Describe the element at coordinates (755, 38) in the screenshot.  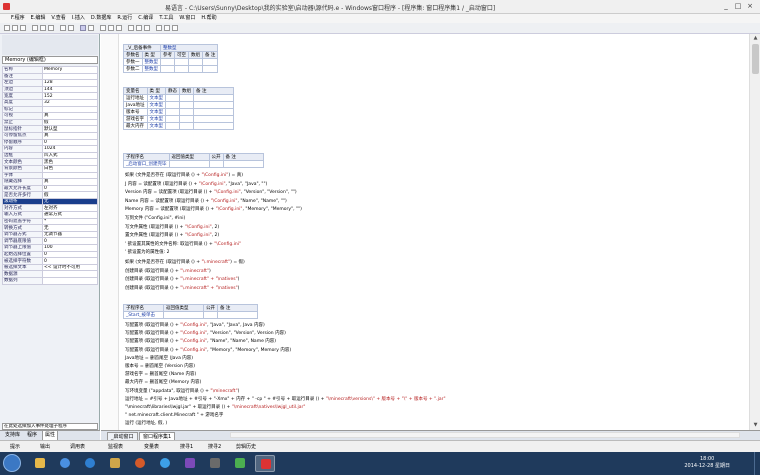
I see `scroll-up-icon: ▲` at that location.